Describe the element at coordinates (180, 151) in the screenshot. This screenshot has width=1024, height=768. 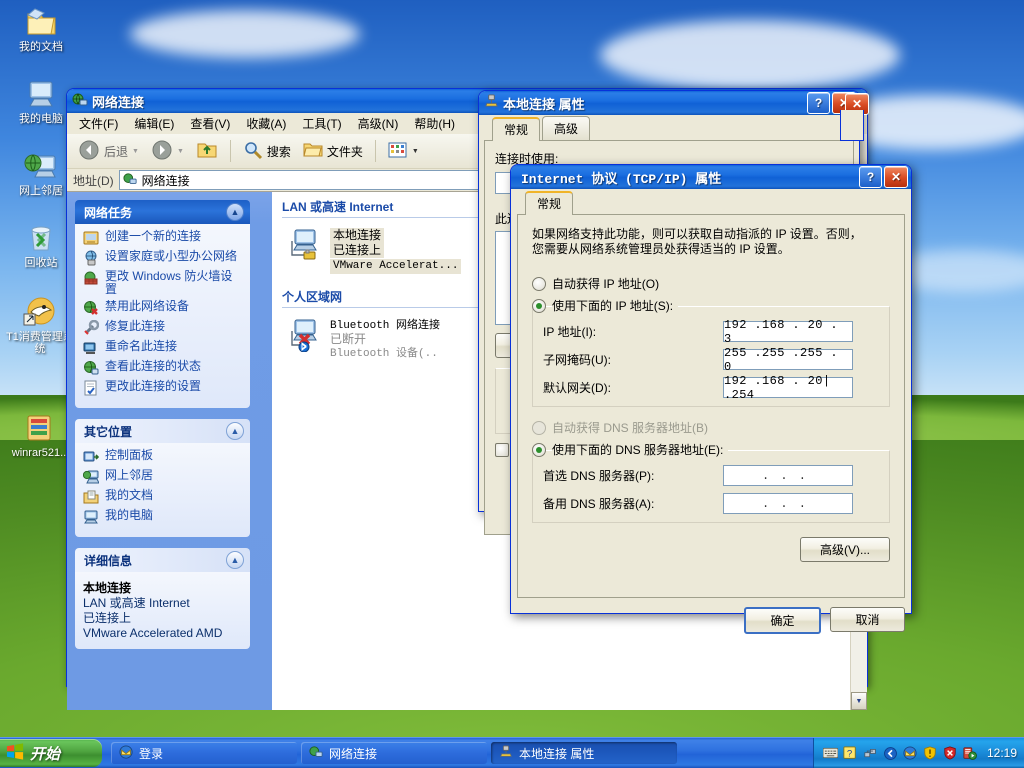
I see `forward-dropdown-icon: ▼` at that location.